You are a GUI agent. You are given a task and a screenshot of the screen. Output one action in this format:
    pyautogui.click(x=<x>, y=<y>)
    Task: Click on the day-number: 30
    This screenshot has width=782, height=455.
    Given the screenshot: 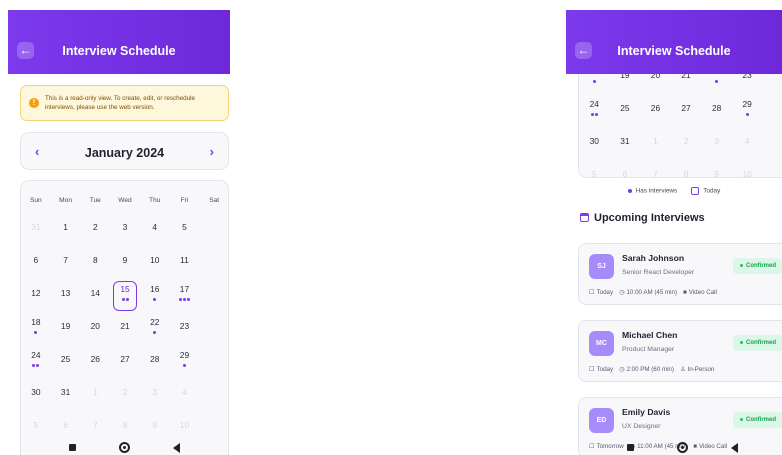 What is the action you would take?
    pyautogui.click(x=36, y=392)
    